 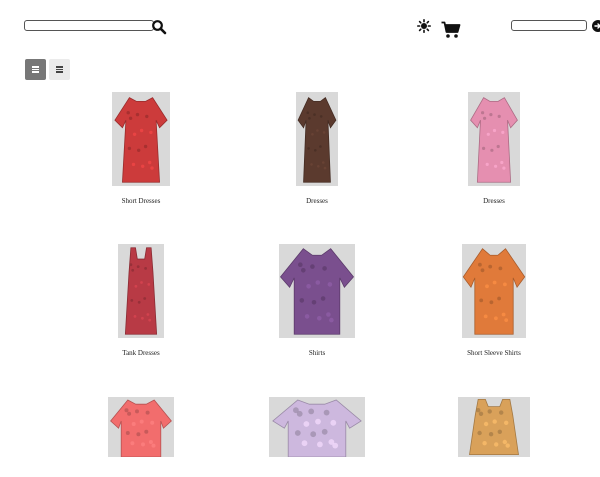 What do you see at coordinates (494, 353) in the screenshot?
I see `product-label: Short Sleeve Shirts` at bounding box center [494, 353].